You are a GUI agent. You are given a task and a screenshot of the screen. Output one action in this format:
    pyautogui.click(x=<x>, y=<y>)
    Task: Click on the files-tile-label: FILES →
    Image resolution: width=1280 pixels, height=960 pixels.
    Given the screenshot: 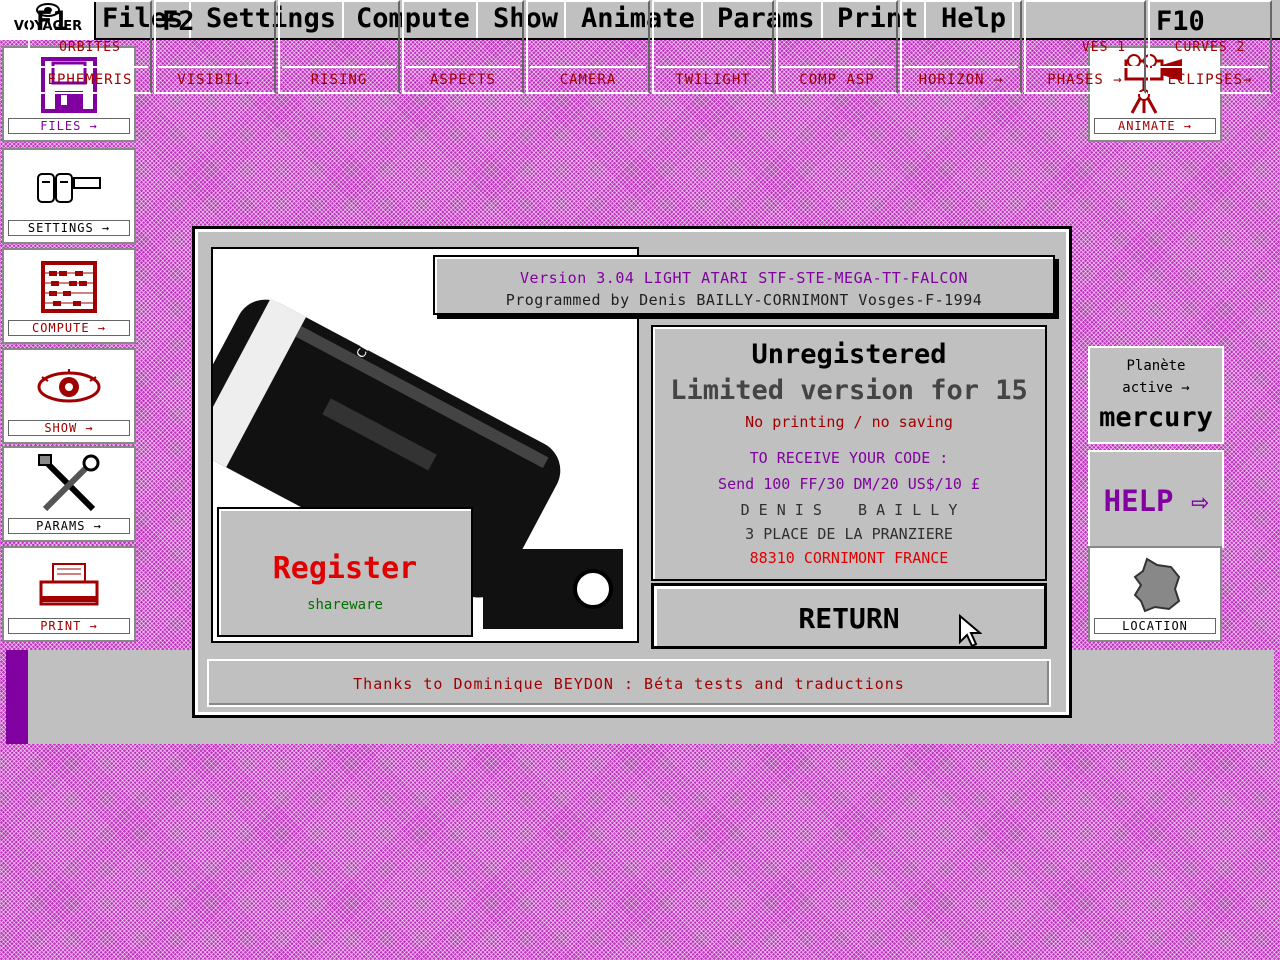 What is the action you would take?
    pyautogui.click(x=69, y=126)
    